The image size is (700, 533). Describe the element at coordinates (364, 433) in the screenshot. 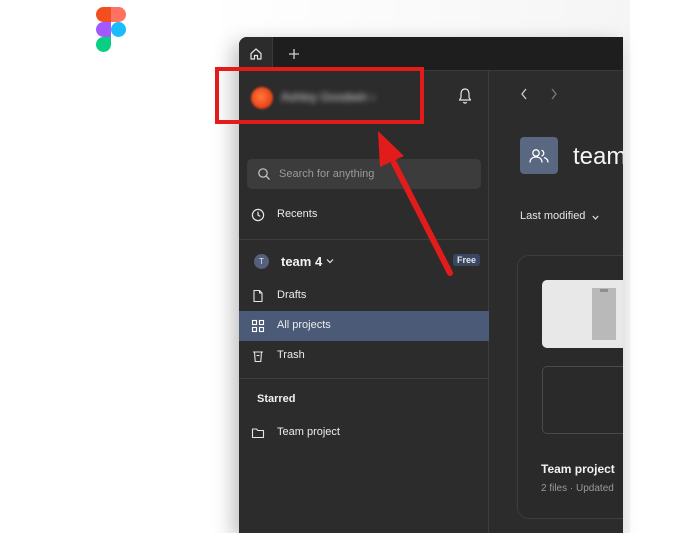

I see `starred-item-team-project: Team project` at that location.